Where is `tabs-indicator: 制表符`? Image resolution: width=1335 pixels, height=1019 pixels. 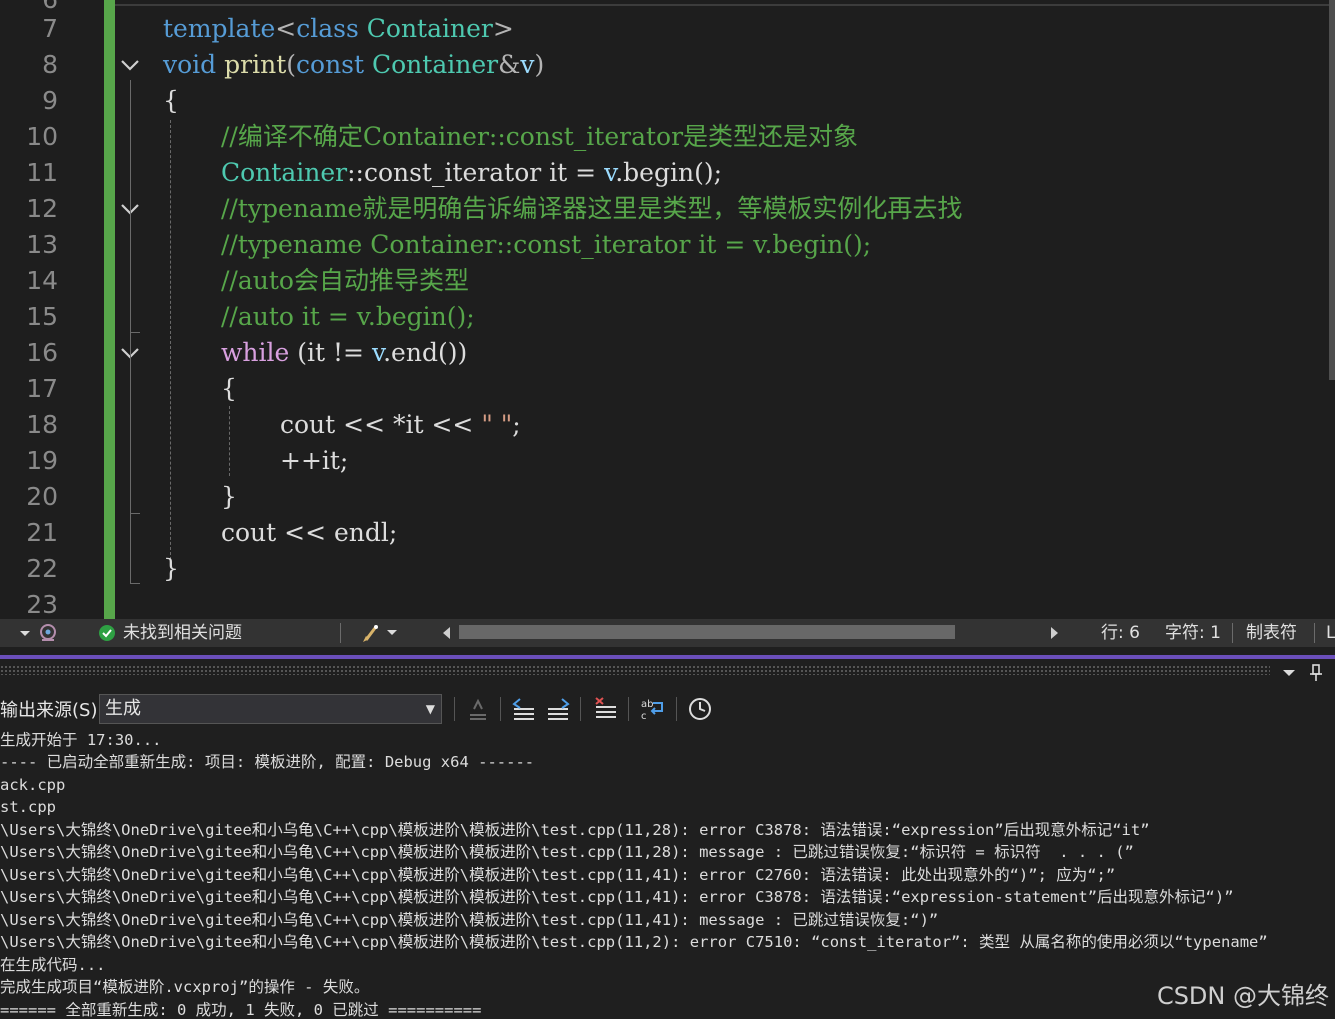
tabs-indicator: 制表符 is located at coordinates (1271, 633).